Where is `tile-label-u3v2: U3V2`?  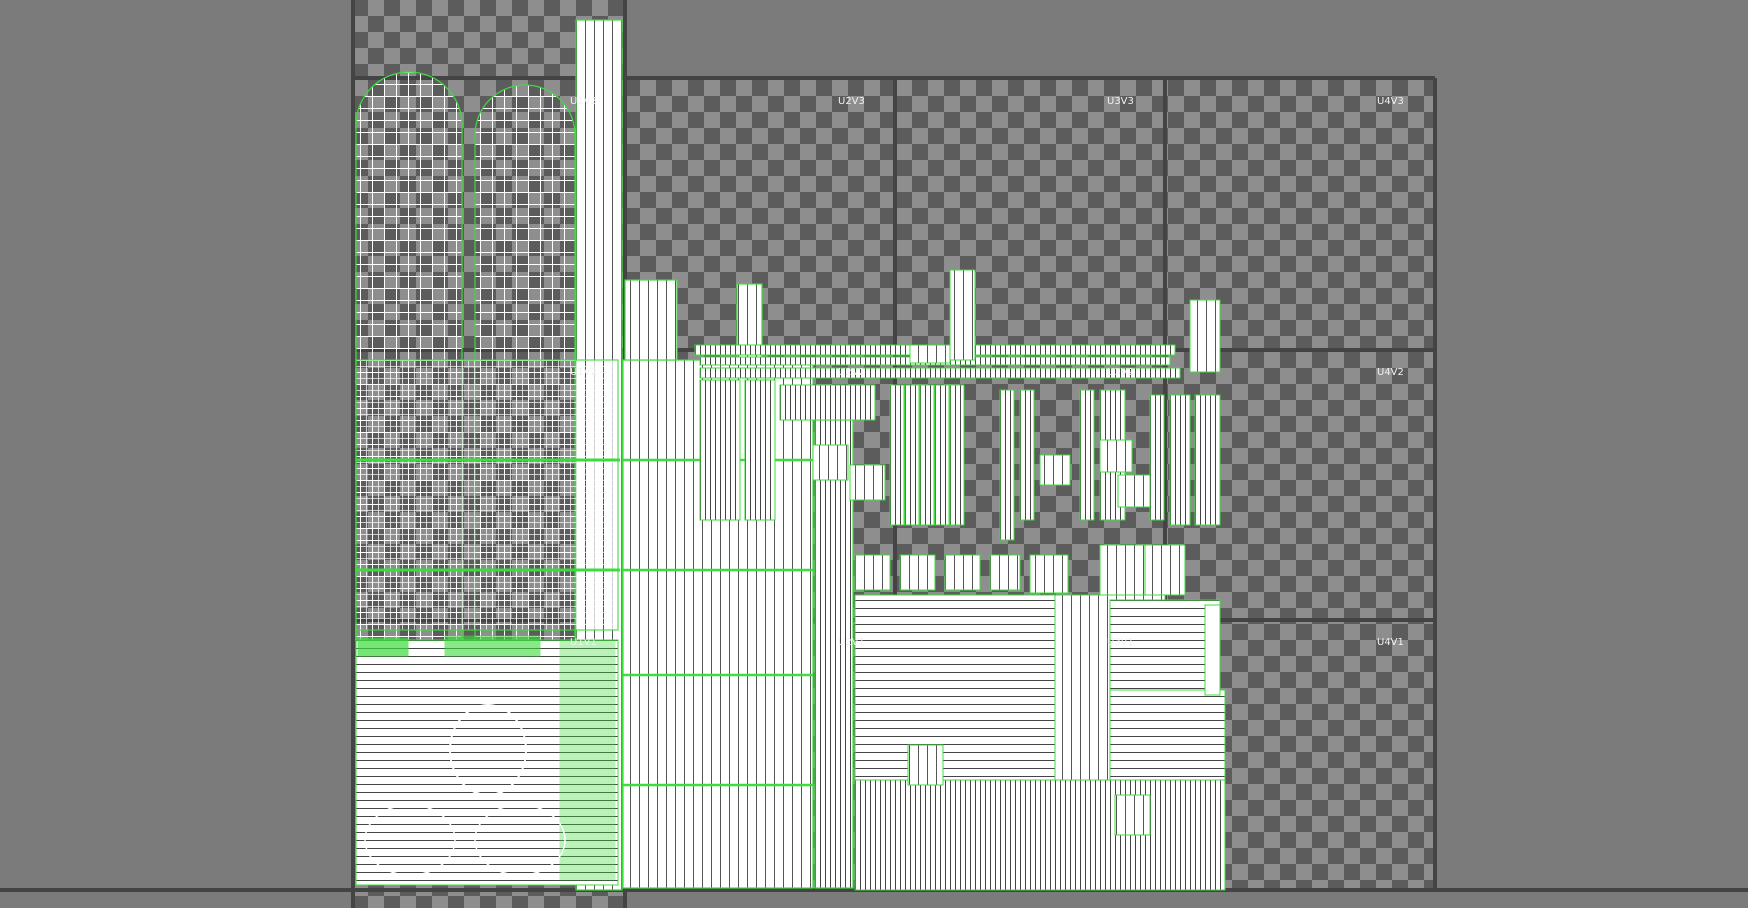 tile-label-u3v2: U3V2 is located at coordinates (1120, 372).